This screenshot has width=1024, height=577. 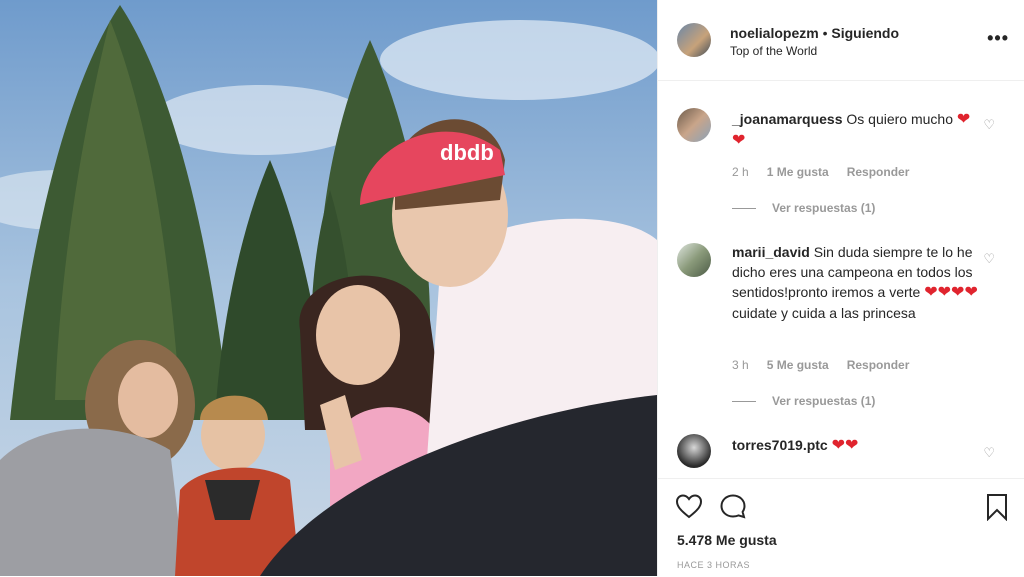 I want to click on commenter-username: marii_david, so click(x=771, y=252).